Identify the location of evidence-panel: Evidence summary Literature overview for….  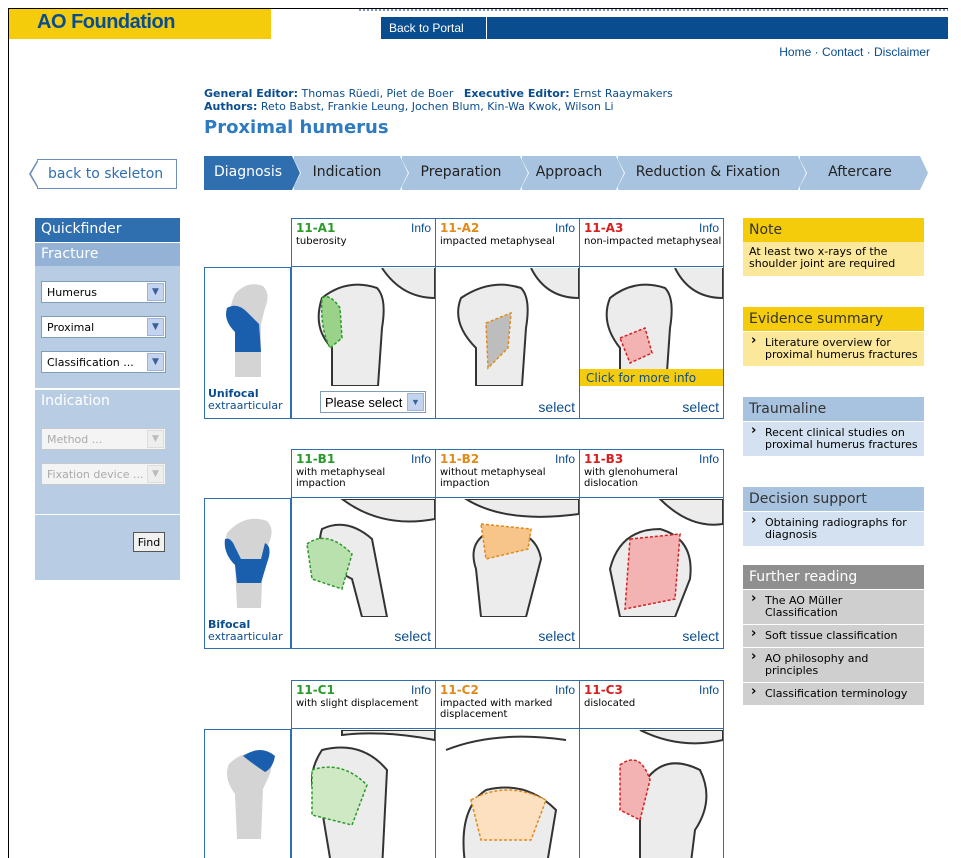
(833, 336).